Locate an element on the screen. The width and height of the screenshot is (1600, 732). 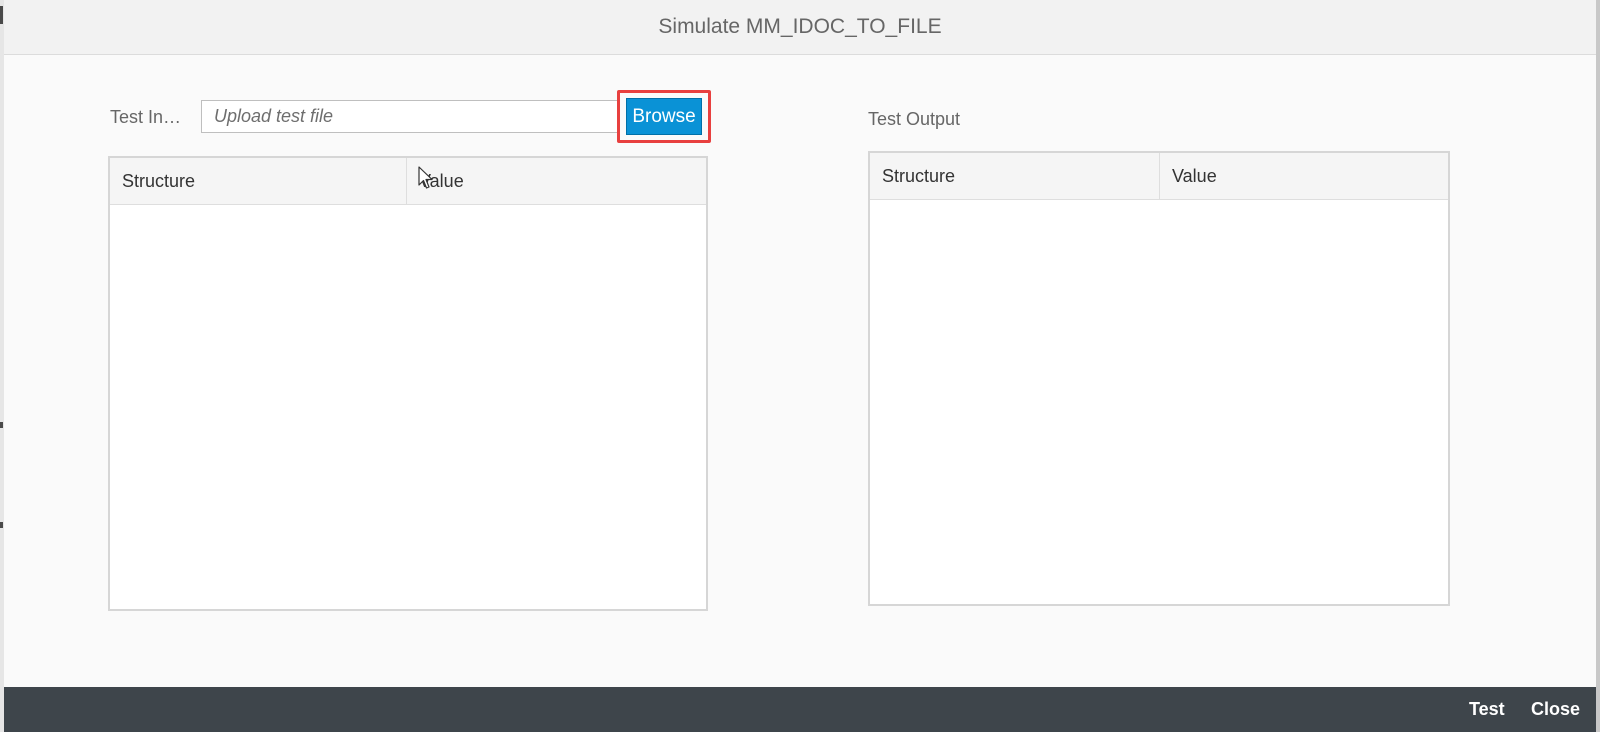
test-button: Test is located at coordinates (1487, 709).